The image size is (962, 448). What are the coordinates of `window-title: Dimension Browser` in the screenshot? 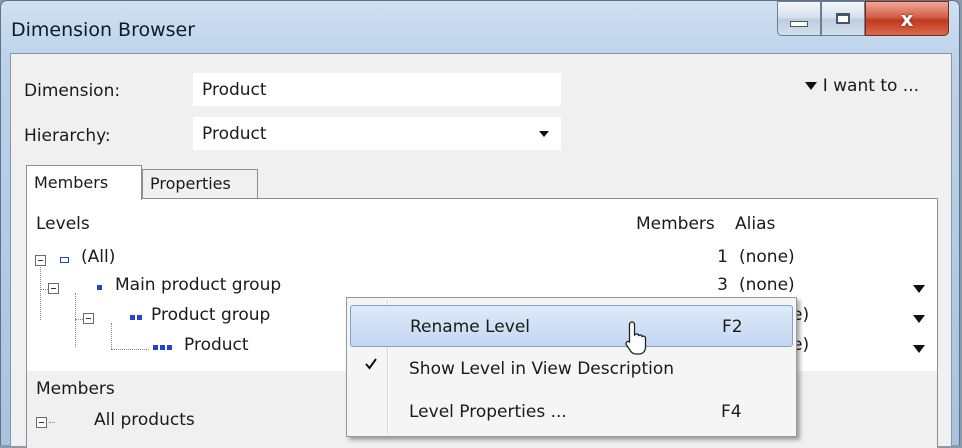 It's located at (103, 30).